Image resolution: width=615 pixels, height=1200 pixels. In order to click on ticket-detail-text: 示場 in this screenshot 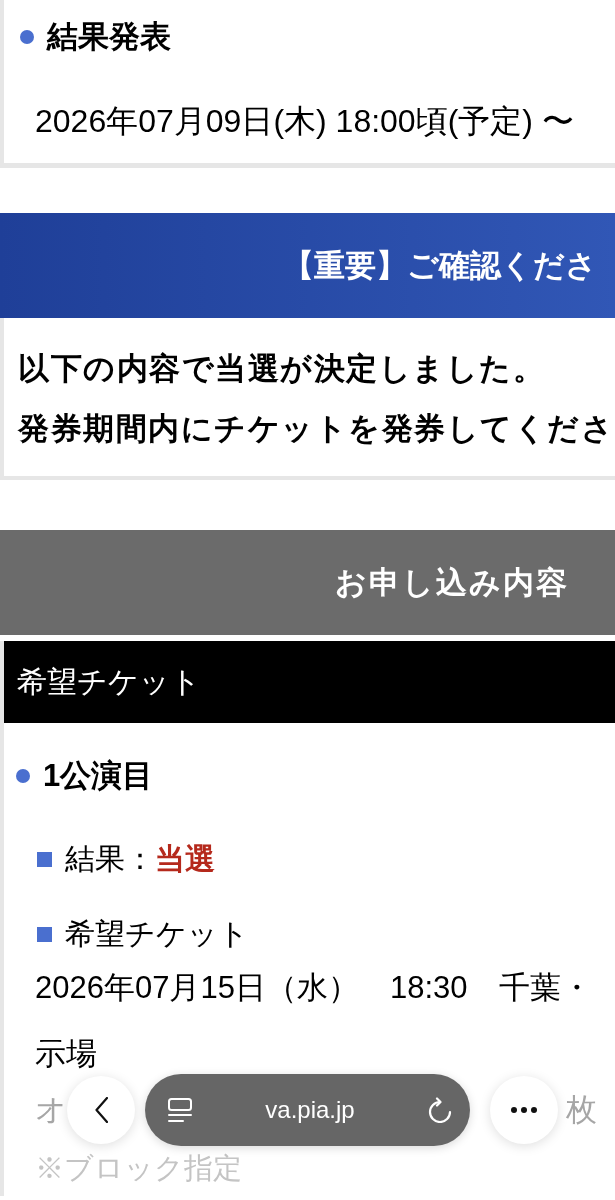, I will do `click(66, 1053)`.